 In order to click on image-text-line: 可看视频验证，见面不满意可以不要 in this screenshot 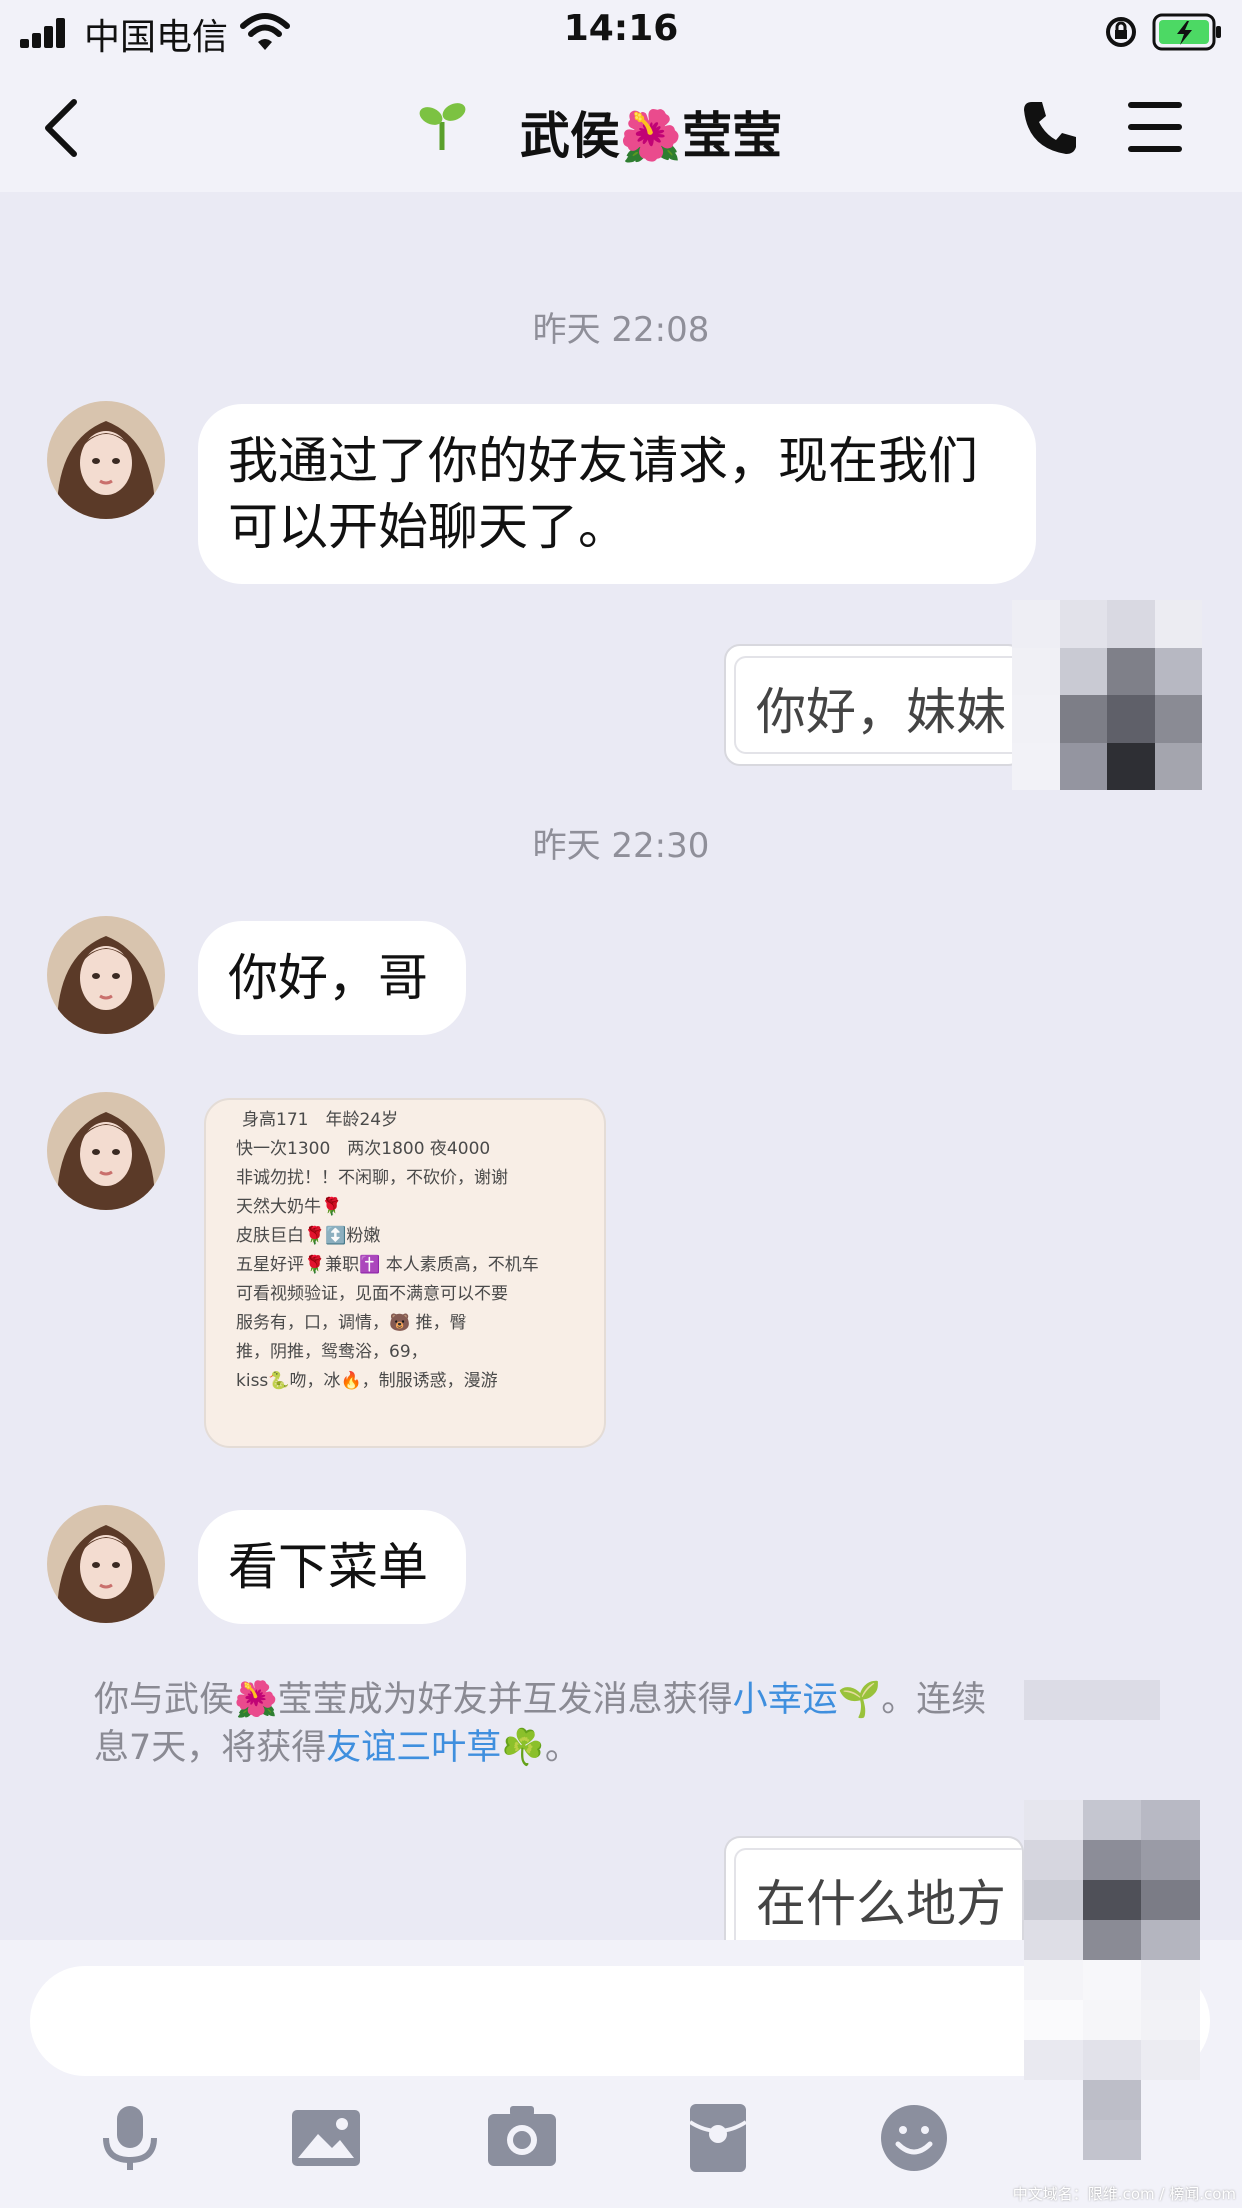, I will do `click(372, 1294)`.